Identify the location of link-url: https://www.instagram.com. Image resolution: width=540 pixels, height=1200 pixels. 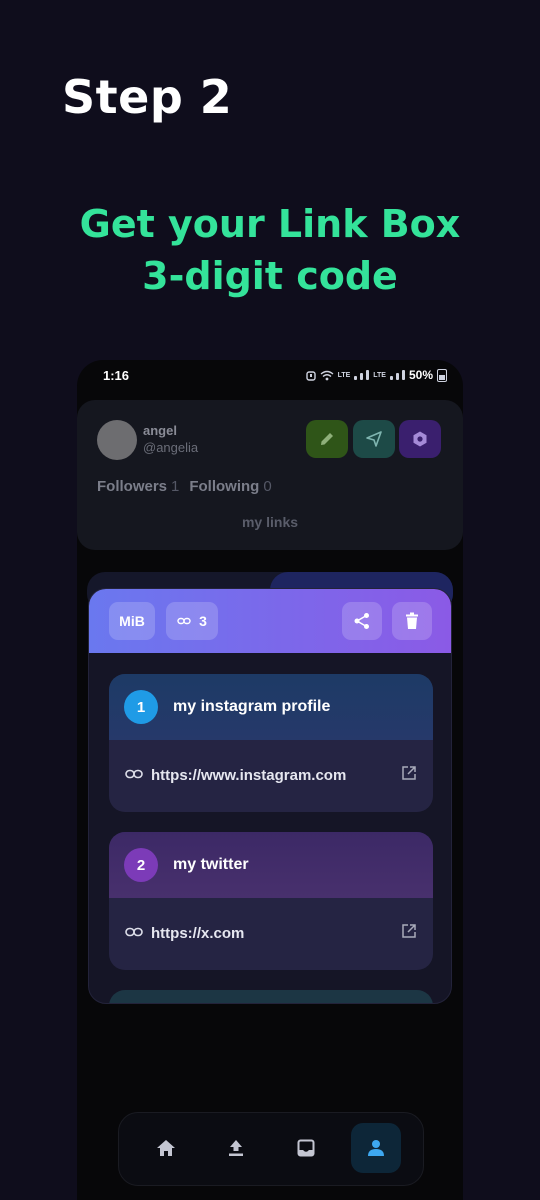
(248, 775).